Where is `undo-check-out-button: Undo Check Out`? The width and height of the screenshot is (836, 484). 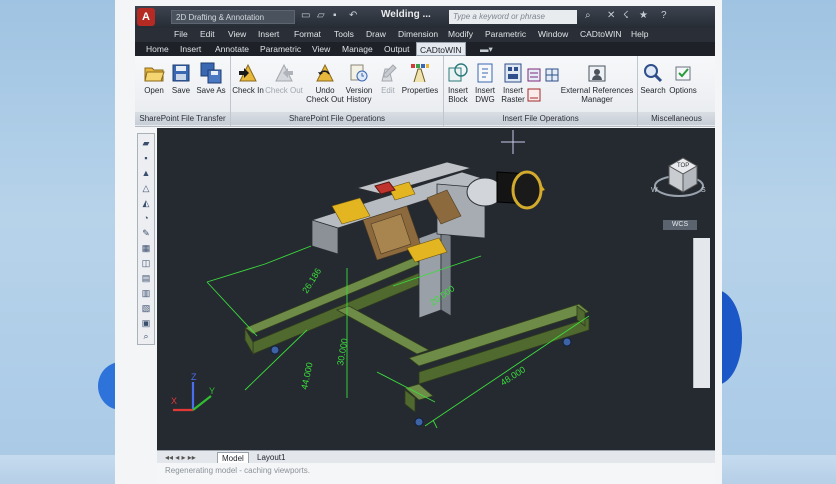 undo-check-out-button: Undo Check Out is located at coordinates (325, 83).